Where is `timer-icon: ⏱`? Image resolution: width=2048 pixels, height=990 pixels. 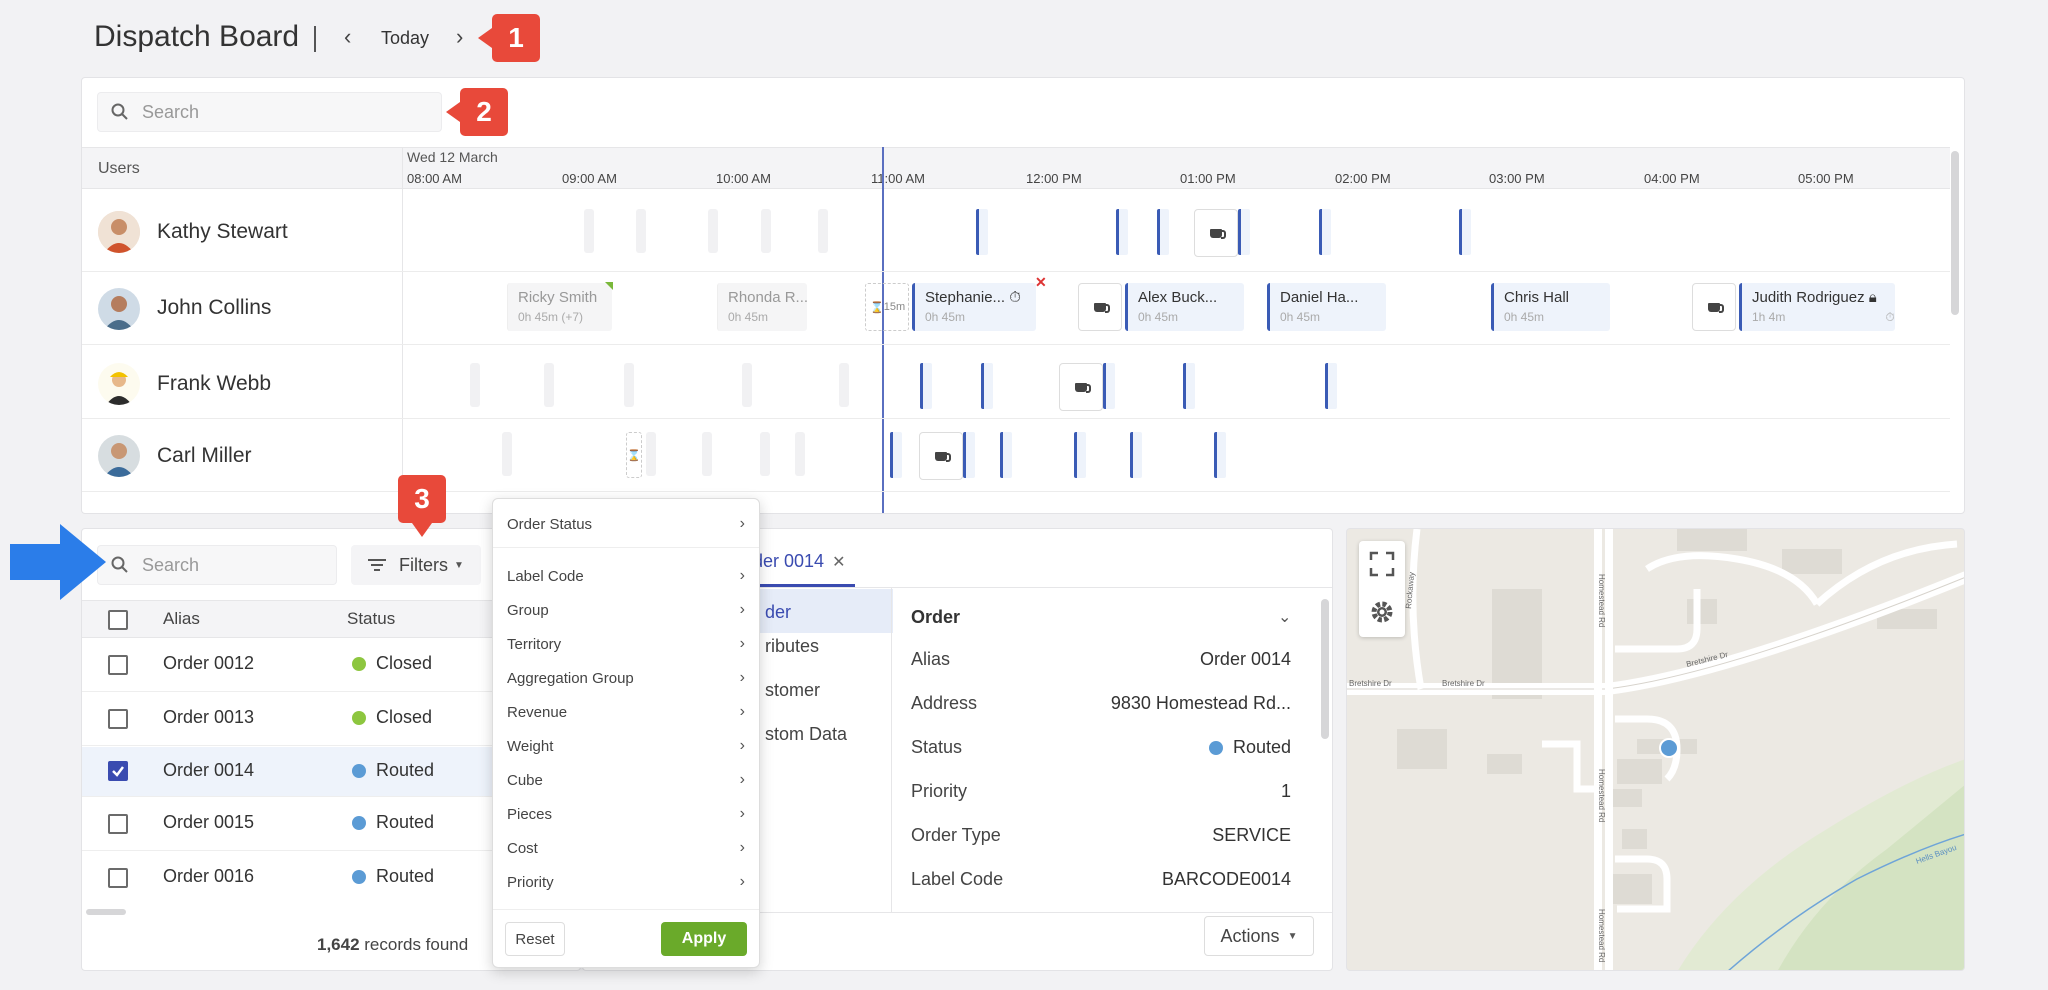
timer-icon: ⏱ is located at coordinates (1015, 297).